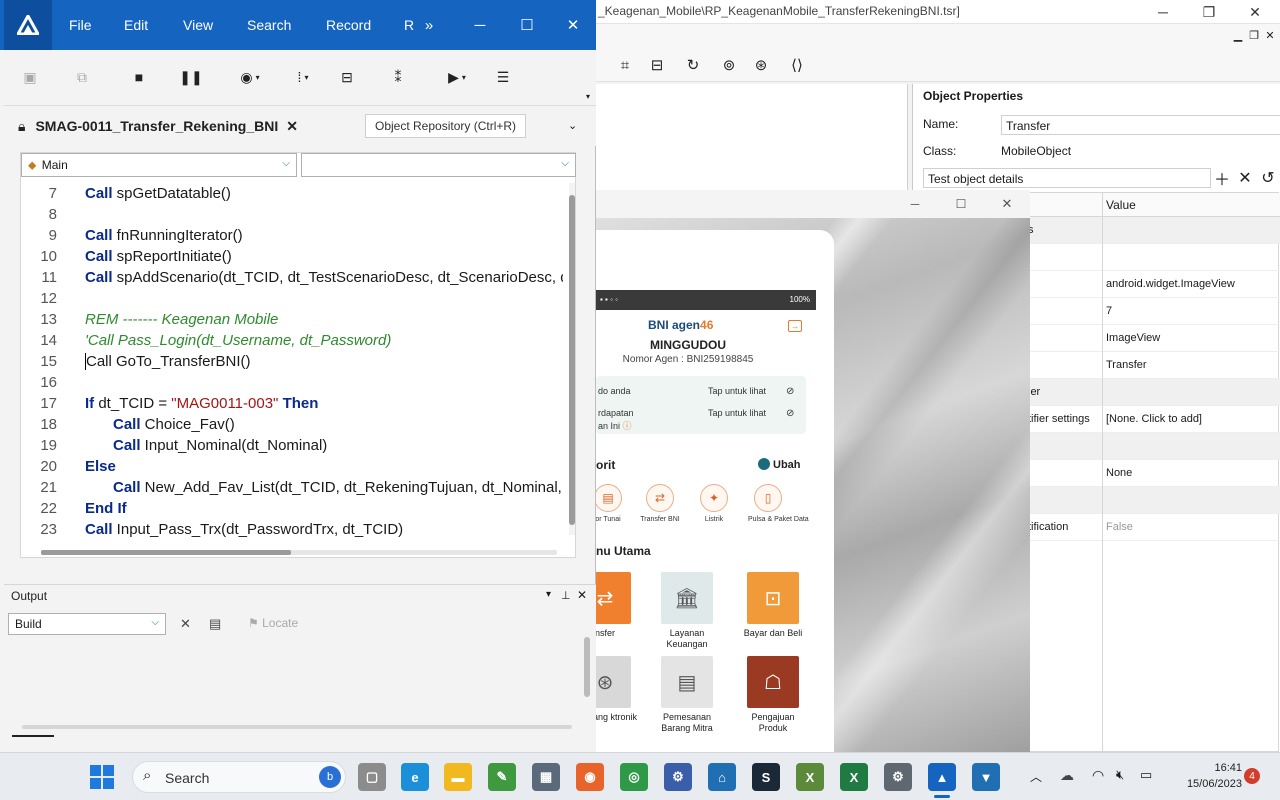 This screenshot has width=1280, height=800. What do you see at coordinates (1252, 776) in the screenshot?
I see `notification-badge: 4` at bounding box center [1252, 776].